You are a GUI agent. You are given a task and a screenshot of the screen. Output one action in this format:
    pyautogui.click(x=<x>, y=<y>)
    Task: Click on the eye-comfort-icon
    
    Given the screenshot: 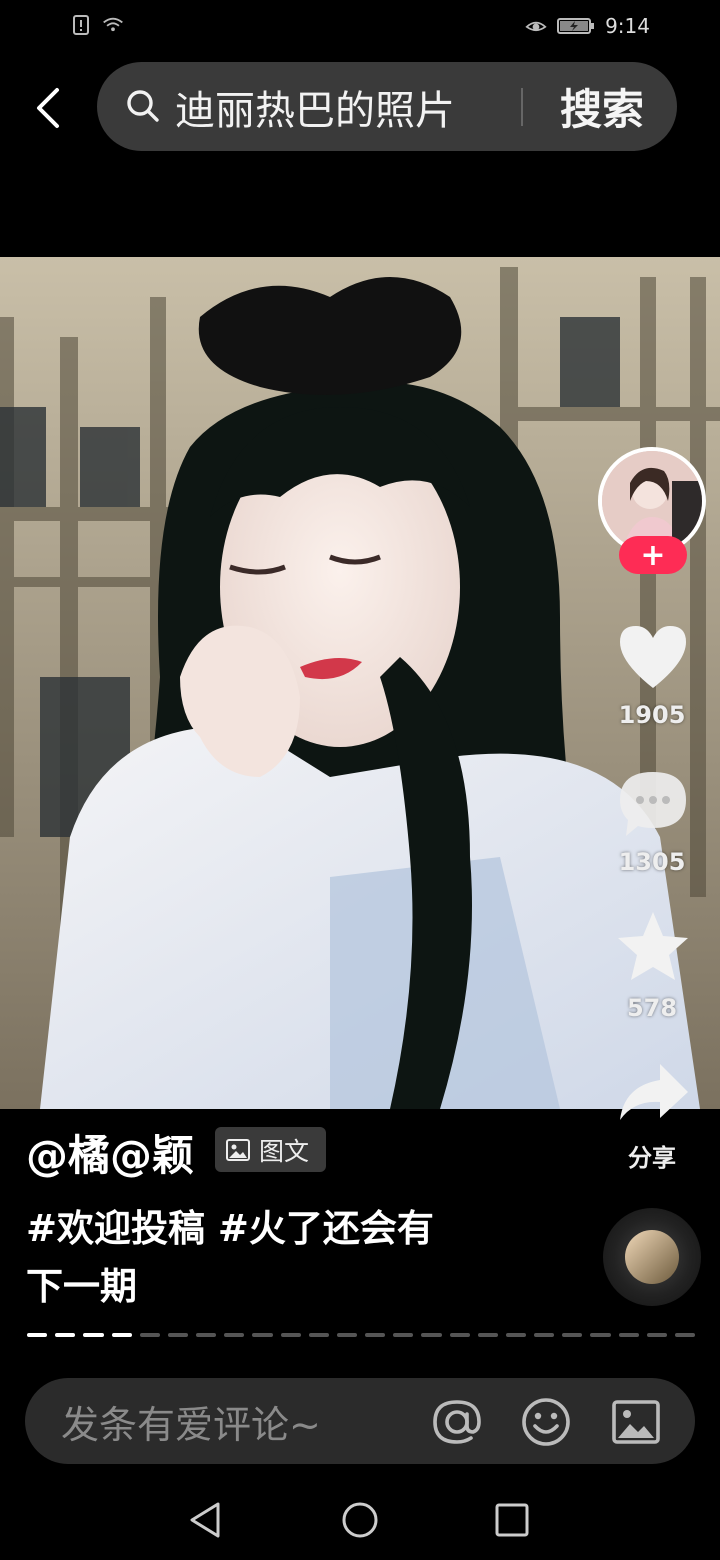 What is the action you would take?
    pyautogui.click(x=536, y=26)
    